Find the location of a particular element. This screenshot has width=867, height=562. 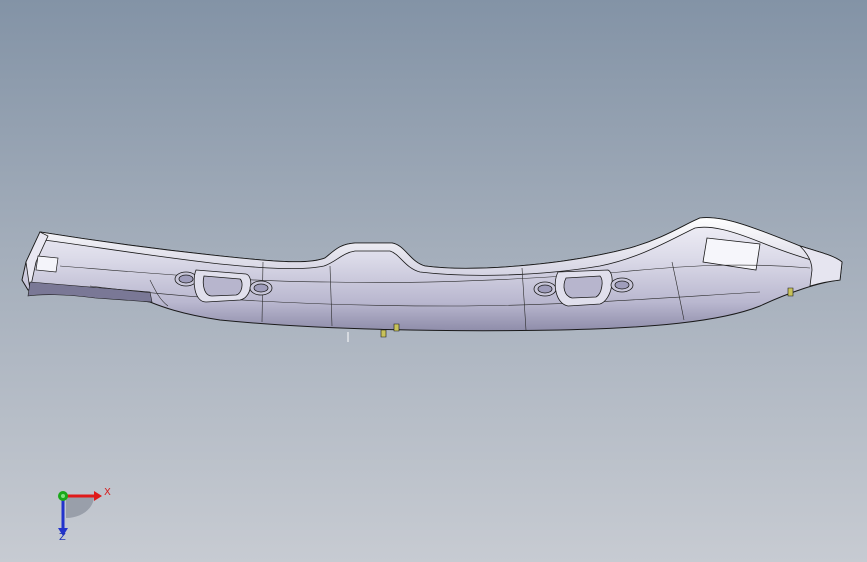

triad-graphic is located at coordinates (80, 513).